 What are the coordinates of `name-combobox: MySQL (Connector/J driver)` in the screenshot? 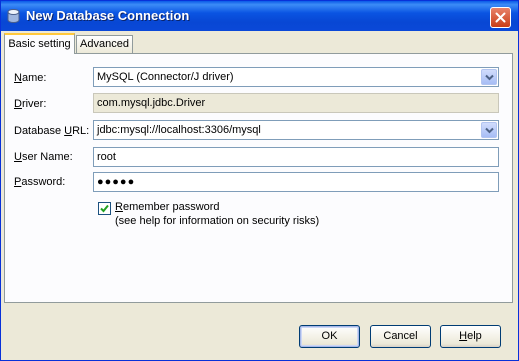 It's located at (296, 77).